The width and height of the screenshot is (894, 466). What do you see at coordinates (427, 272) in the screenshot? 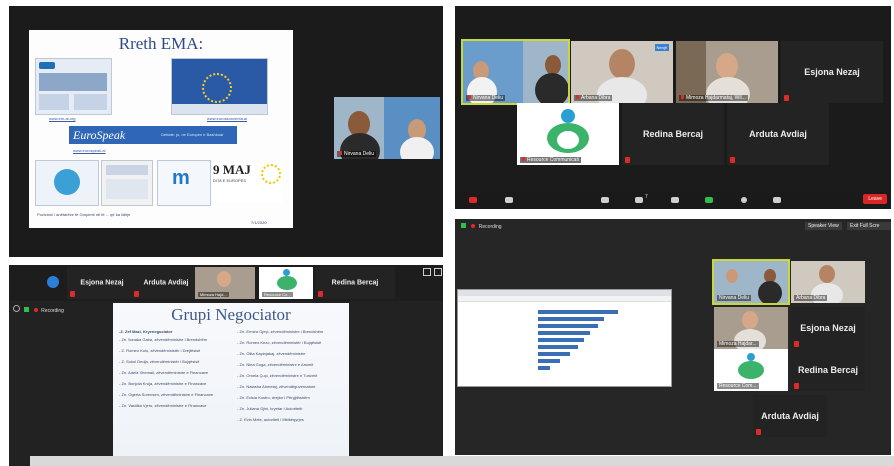
I see `gallery-view-icon` at bounding box center [427, 272].